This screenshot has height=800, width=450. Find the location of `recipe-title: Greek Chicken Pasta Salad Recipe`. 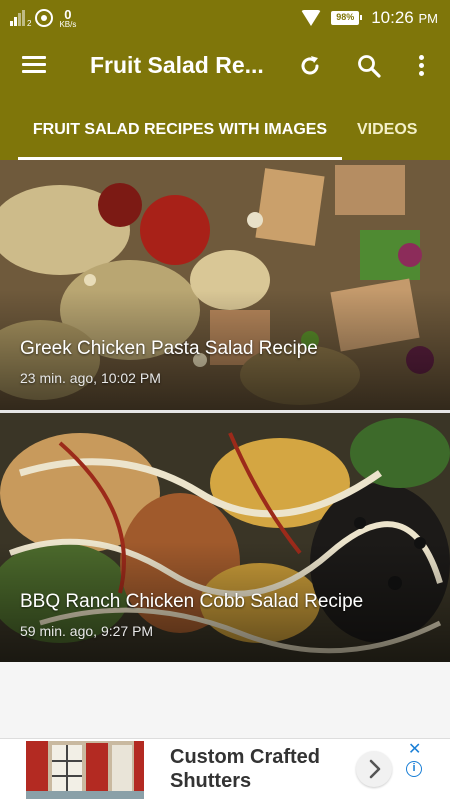

recipe-title: Greek Chicken Pasta Salad Recipe is located at coordinates (169, 348).